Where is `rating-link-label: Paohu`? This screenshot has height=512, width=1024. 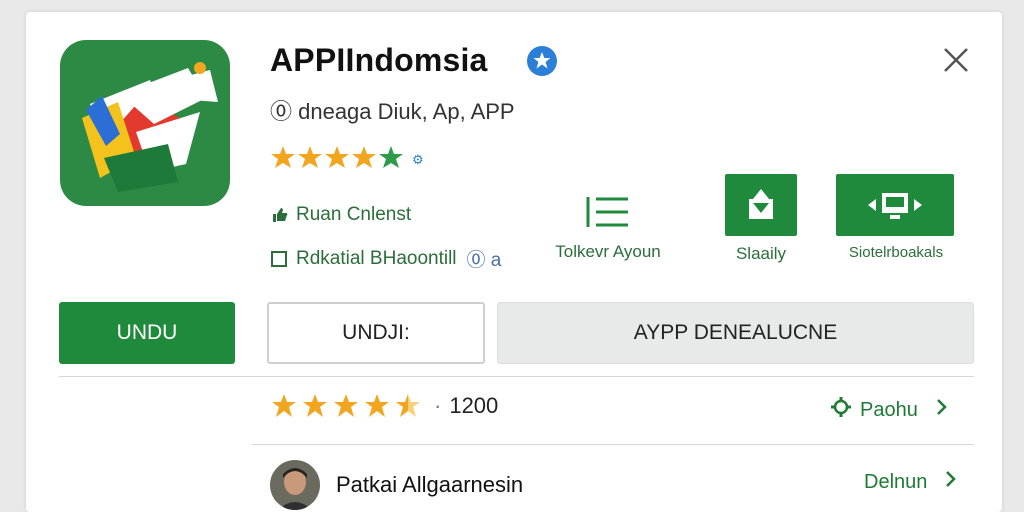 rating-link-label: Paohu is located at coordinates (889, 409).